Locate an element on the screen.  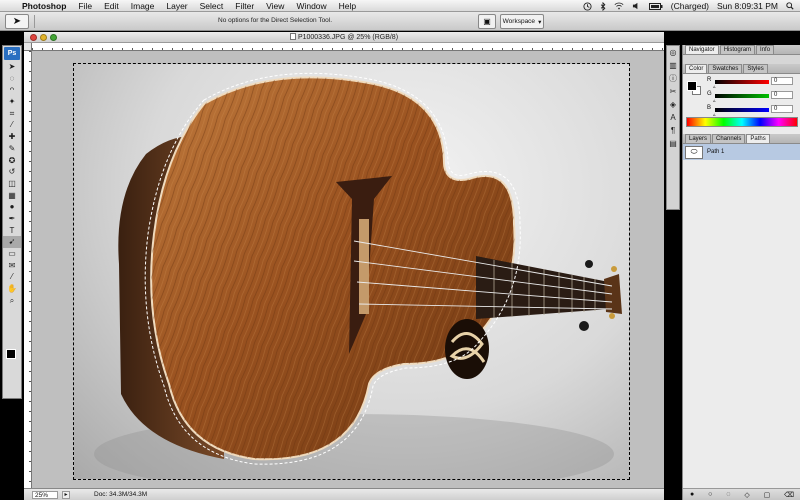
tools-icon: ✂ is located at coordinates (673, 91).